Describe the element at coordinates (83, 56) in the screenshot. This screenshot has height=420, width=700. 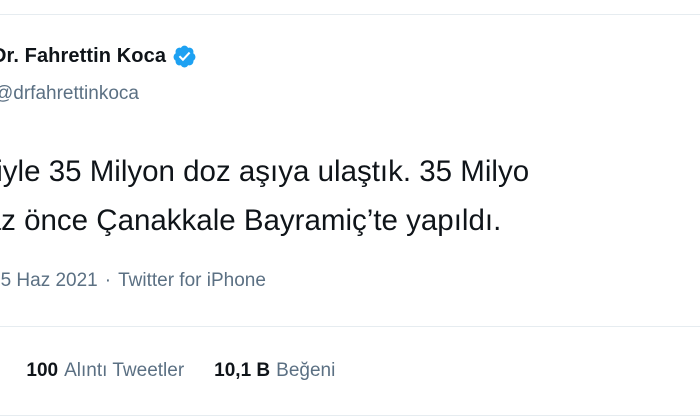
I see `author-display-name: Dr. Fahrettin Koca` at that location.